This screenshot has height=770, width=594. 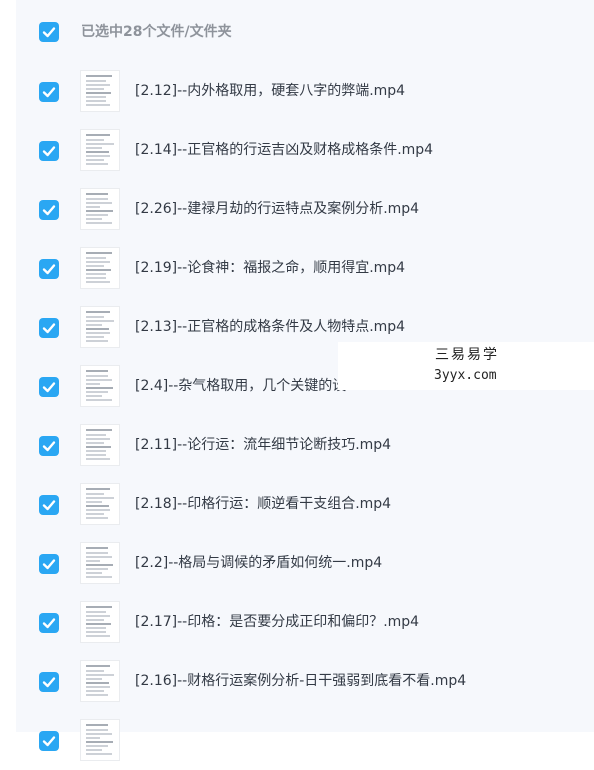 What do you see at coordinates (270, 268) in the screenshot?
I see `file-name: [2.19]--论食神：福报之命，顺用得宜.mp4` at bounding box center [270, 268].